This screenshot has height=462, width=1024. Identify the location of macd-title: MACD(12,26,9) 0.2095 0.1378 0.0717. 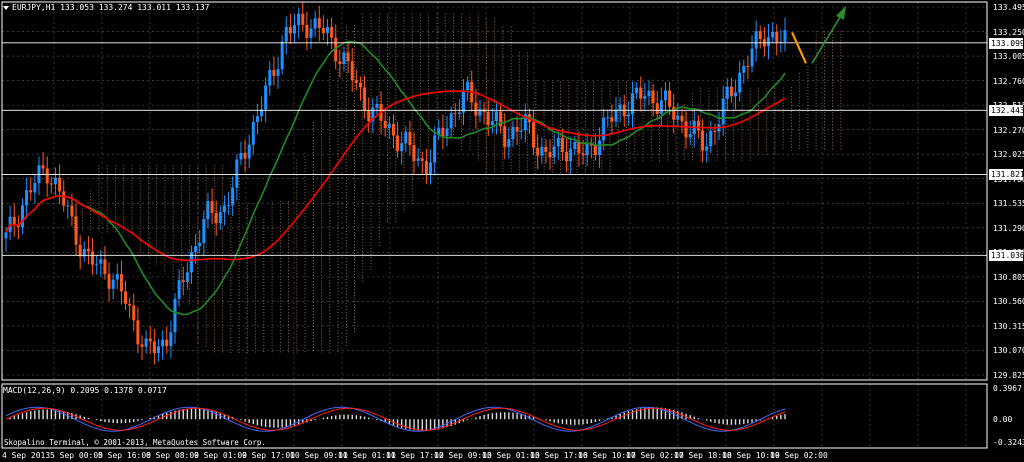
(85, 390).